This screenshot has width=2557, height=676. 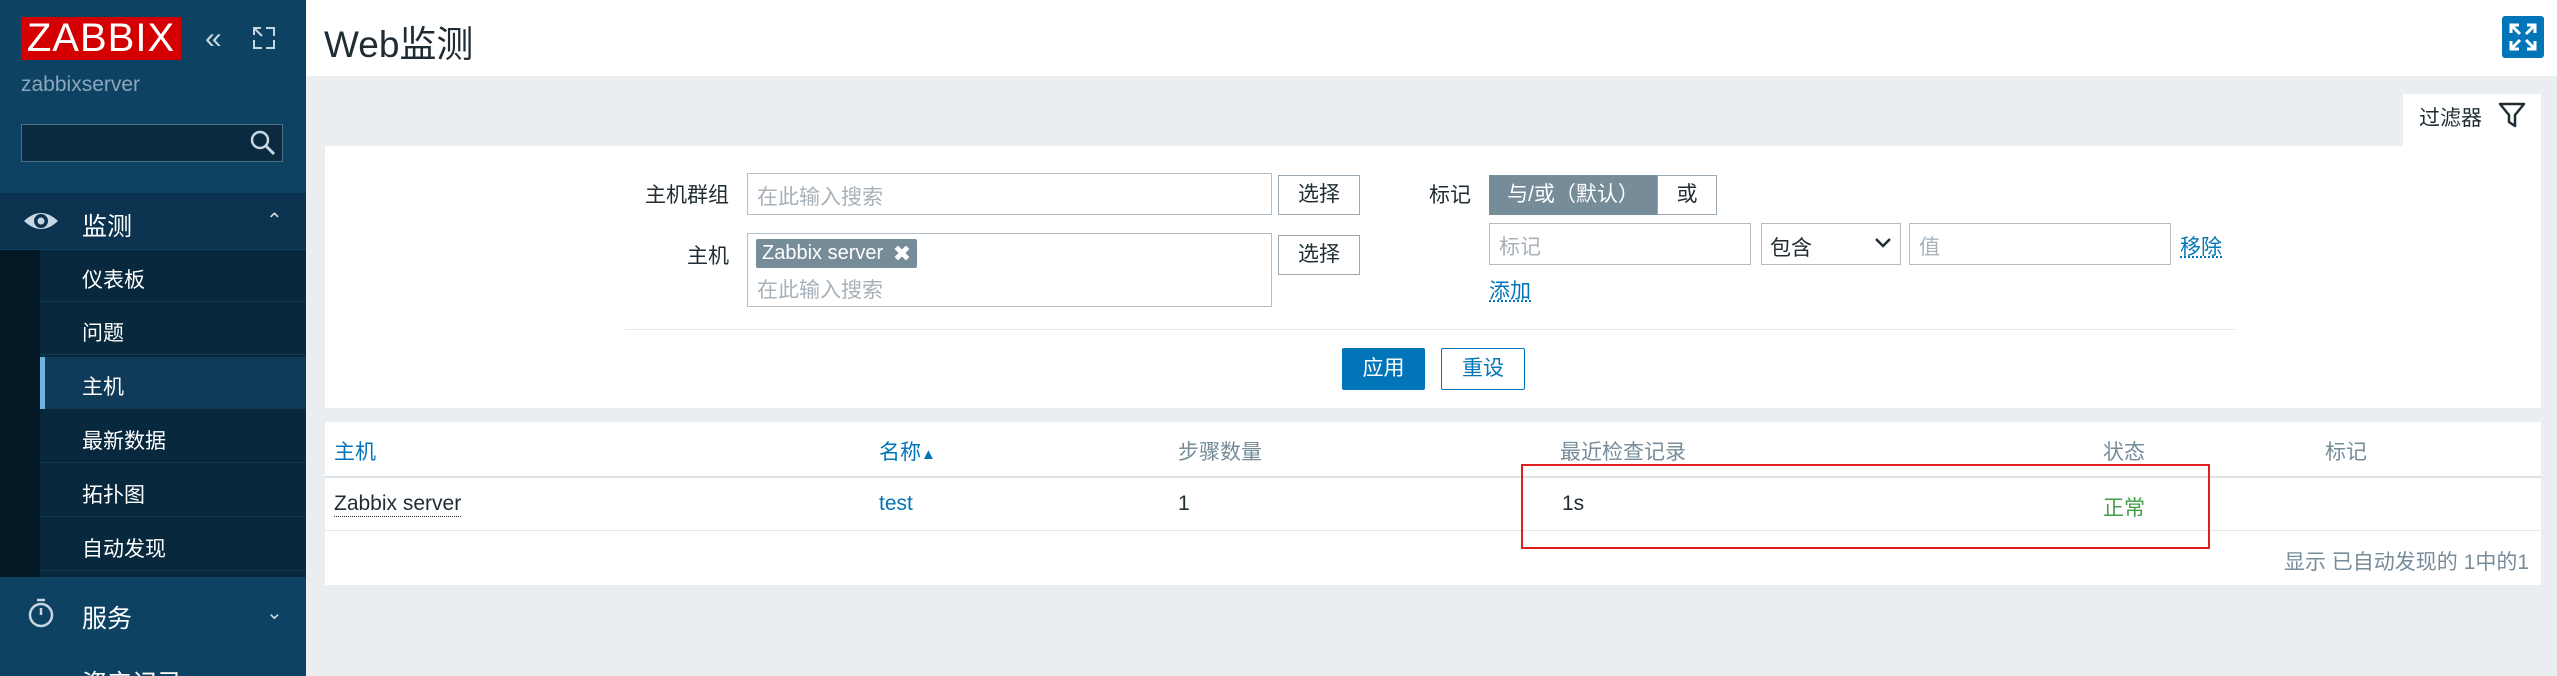 What do you see at coordinates (1430, 329) in the screenshot?
I see `filter-divider` at bounding box center [1430, 329].